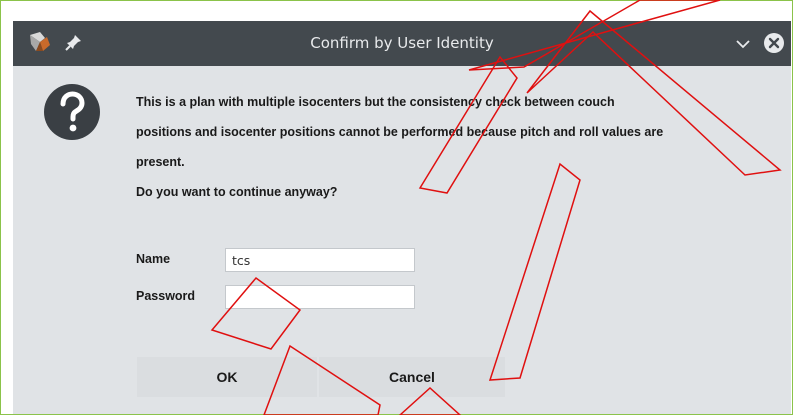 The width and height of the screenshot is (793, 415). I want to click on question-icon, so click(72, 112).